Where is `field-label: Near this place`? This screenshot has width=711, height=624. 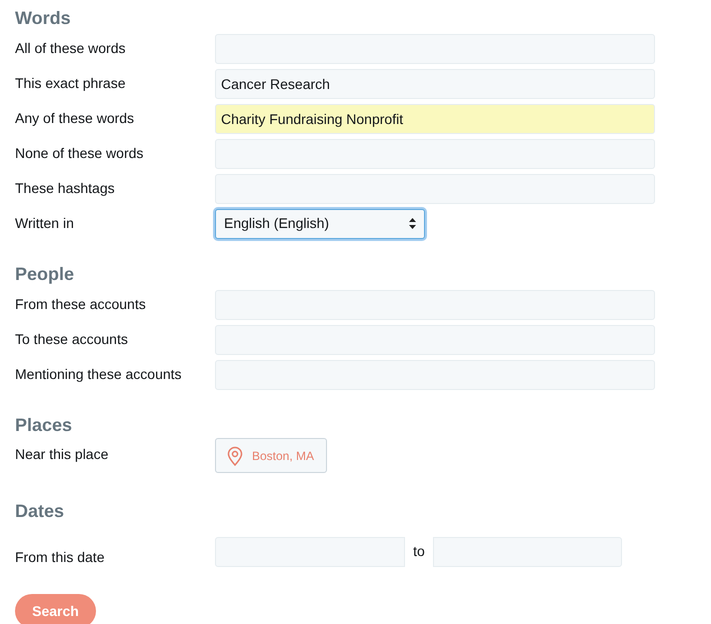 field-label: Near this place is located at coordinates (62, 454).